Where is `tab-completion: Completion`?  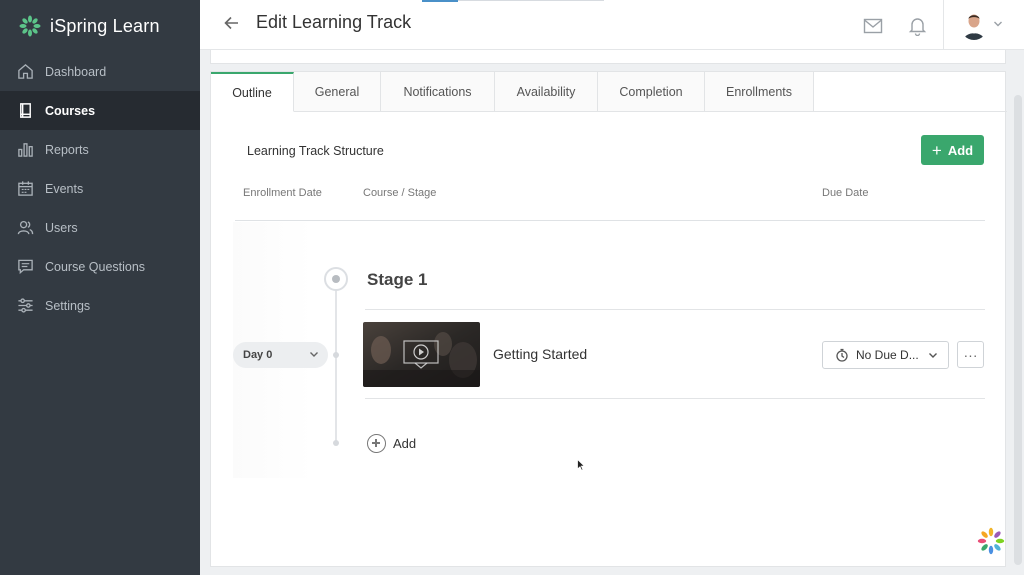 tab-completion: Completion is located at coordinates (651, 92).